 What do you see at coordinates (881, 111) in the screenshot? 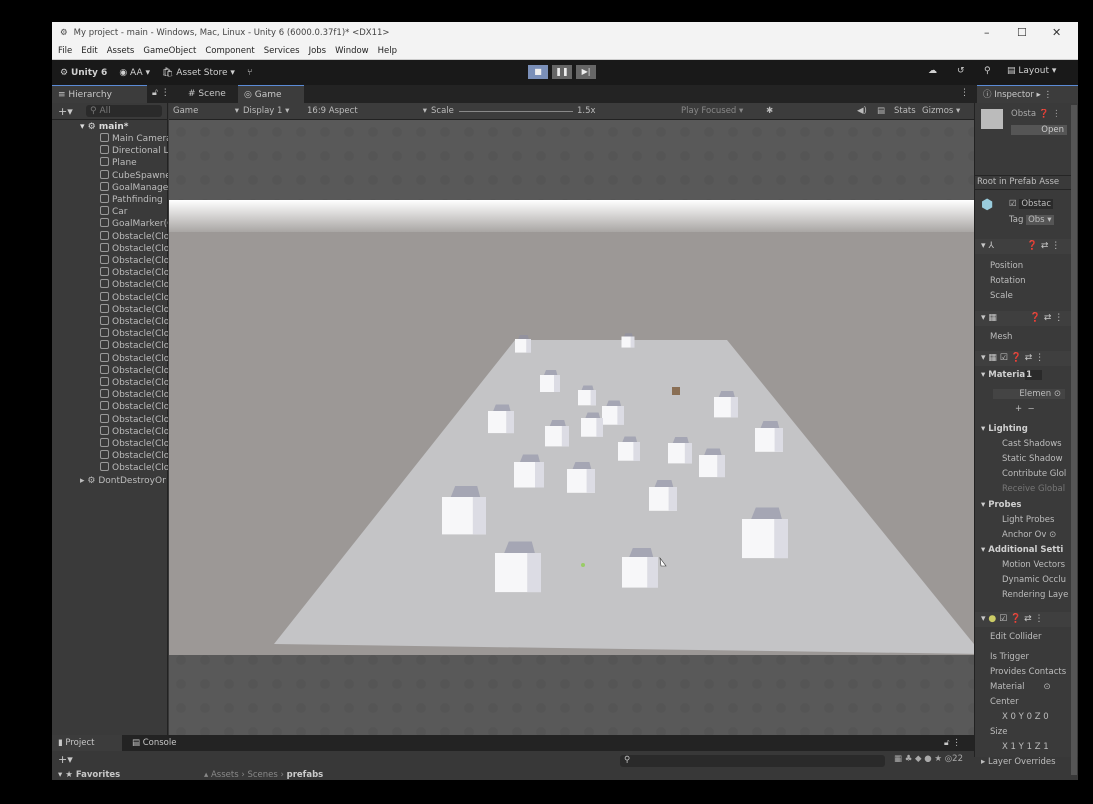
I see `shortcuts-icon: ▤` at bounding box center [881, 111].